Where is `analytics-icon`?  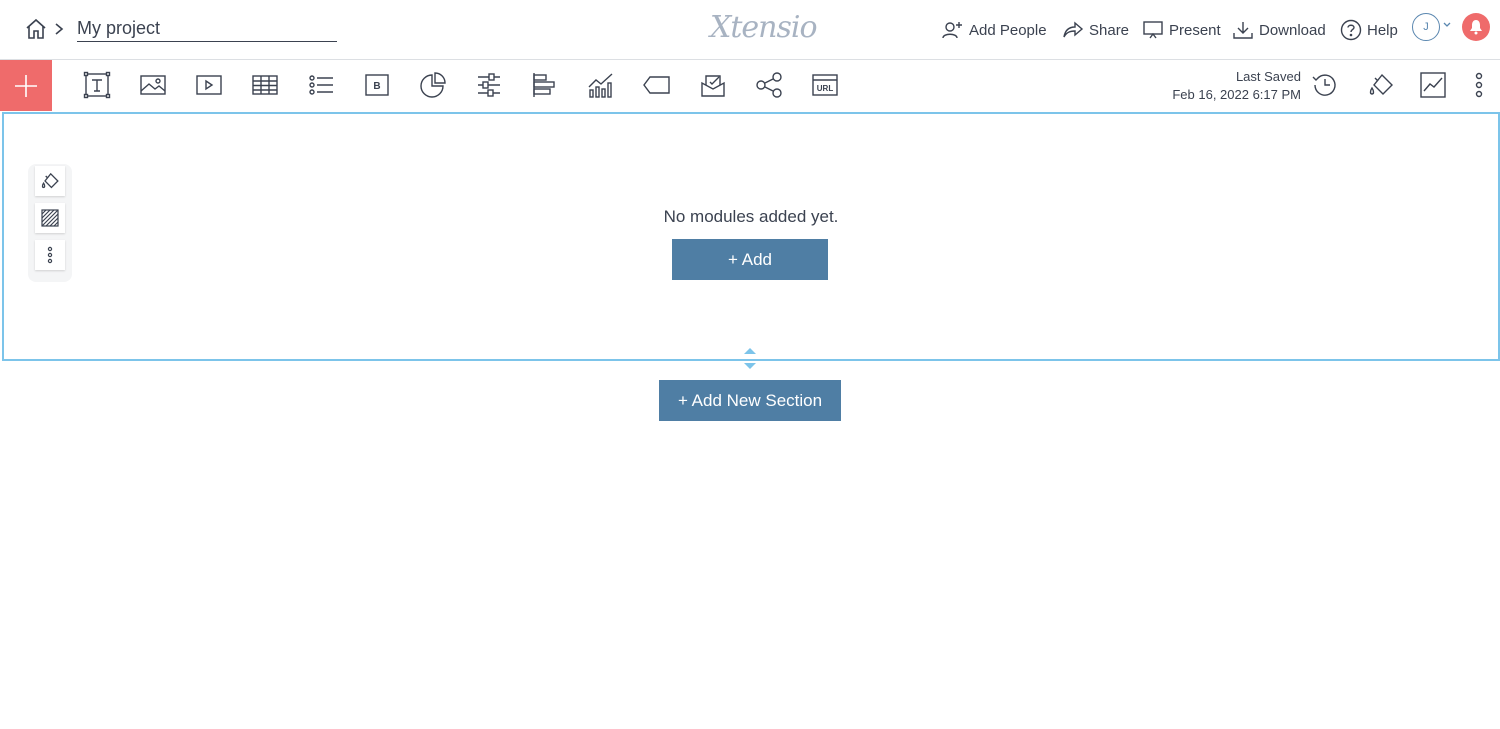 analytics-icon is located at coordinates (1433, 85).